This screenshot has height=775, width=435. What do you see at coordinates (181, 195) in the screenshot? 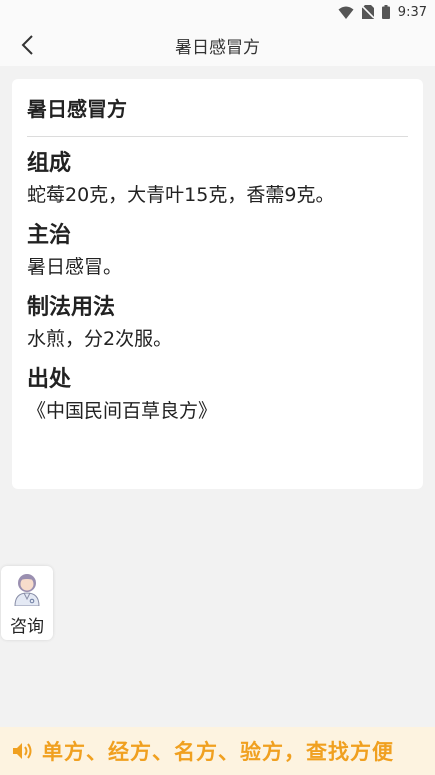
I see `section-text: 蛇莓20克，大青叶15克，香薷9克。` at bounding box center [181, 195].